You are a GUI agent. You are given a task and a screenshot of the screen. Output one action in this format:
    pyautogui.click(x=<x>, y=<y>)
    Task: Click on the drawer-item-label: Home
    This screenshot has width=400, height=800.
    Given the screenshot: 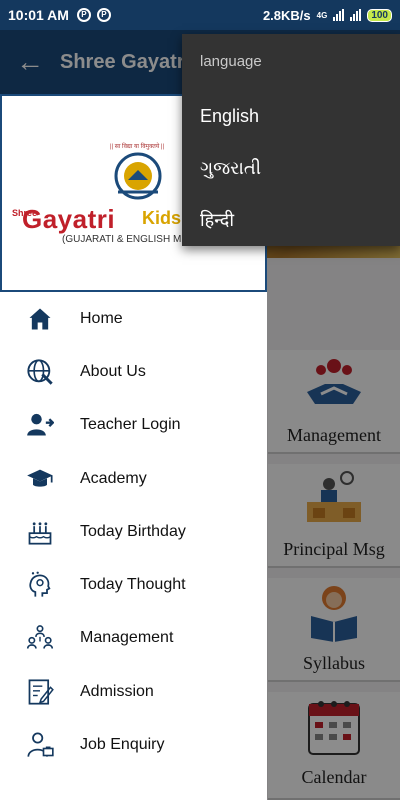 What is the action you would take?
    pyautogui.click(x=101, y=318)
    